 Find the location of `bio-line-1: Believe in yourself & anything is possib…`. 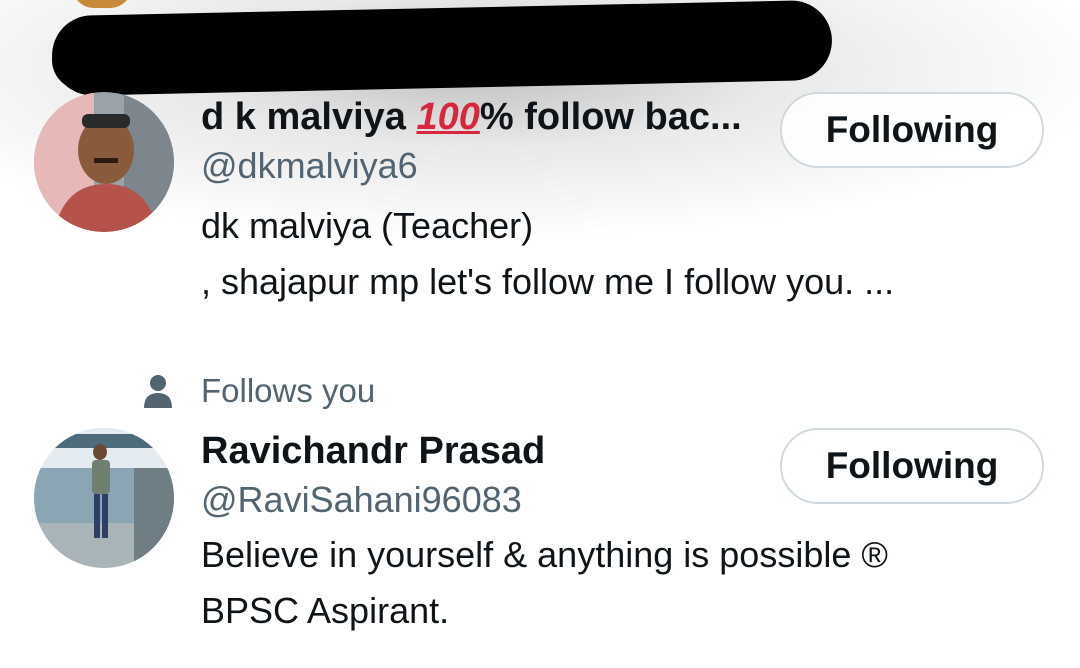

bio-line-1: Believe in yourself & anything is possib… is located at coordinates (544, 554).